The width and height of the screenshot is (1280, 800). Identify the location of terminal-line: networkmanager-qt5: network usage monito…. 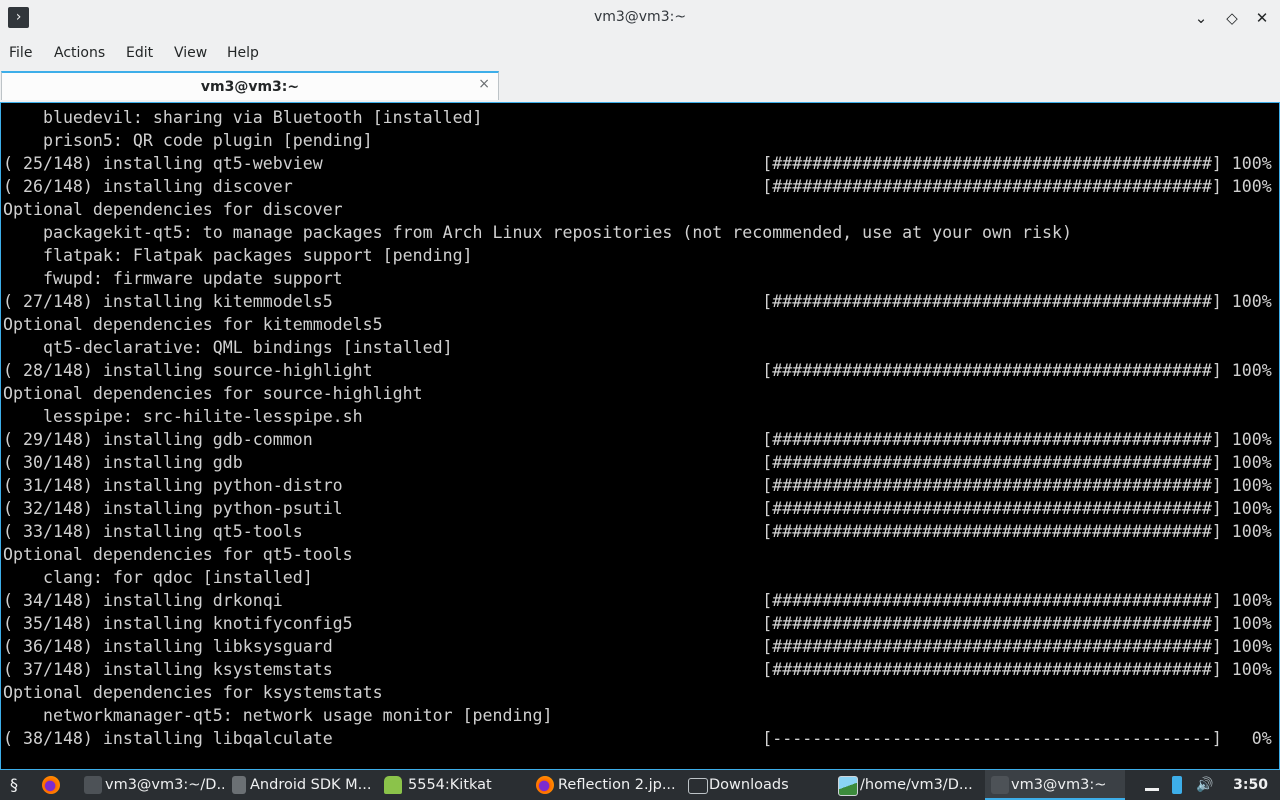
(278, 715).